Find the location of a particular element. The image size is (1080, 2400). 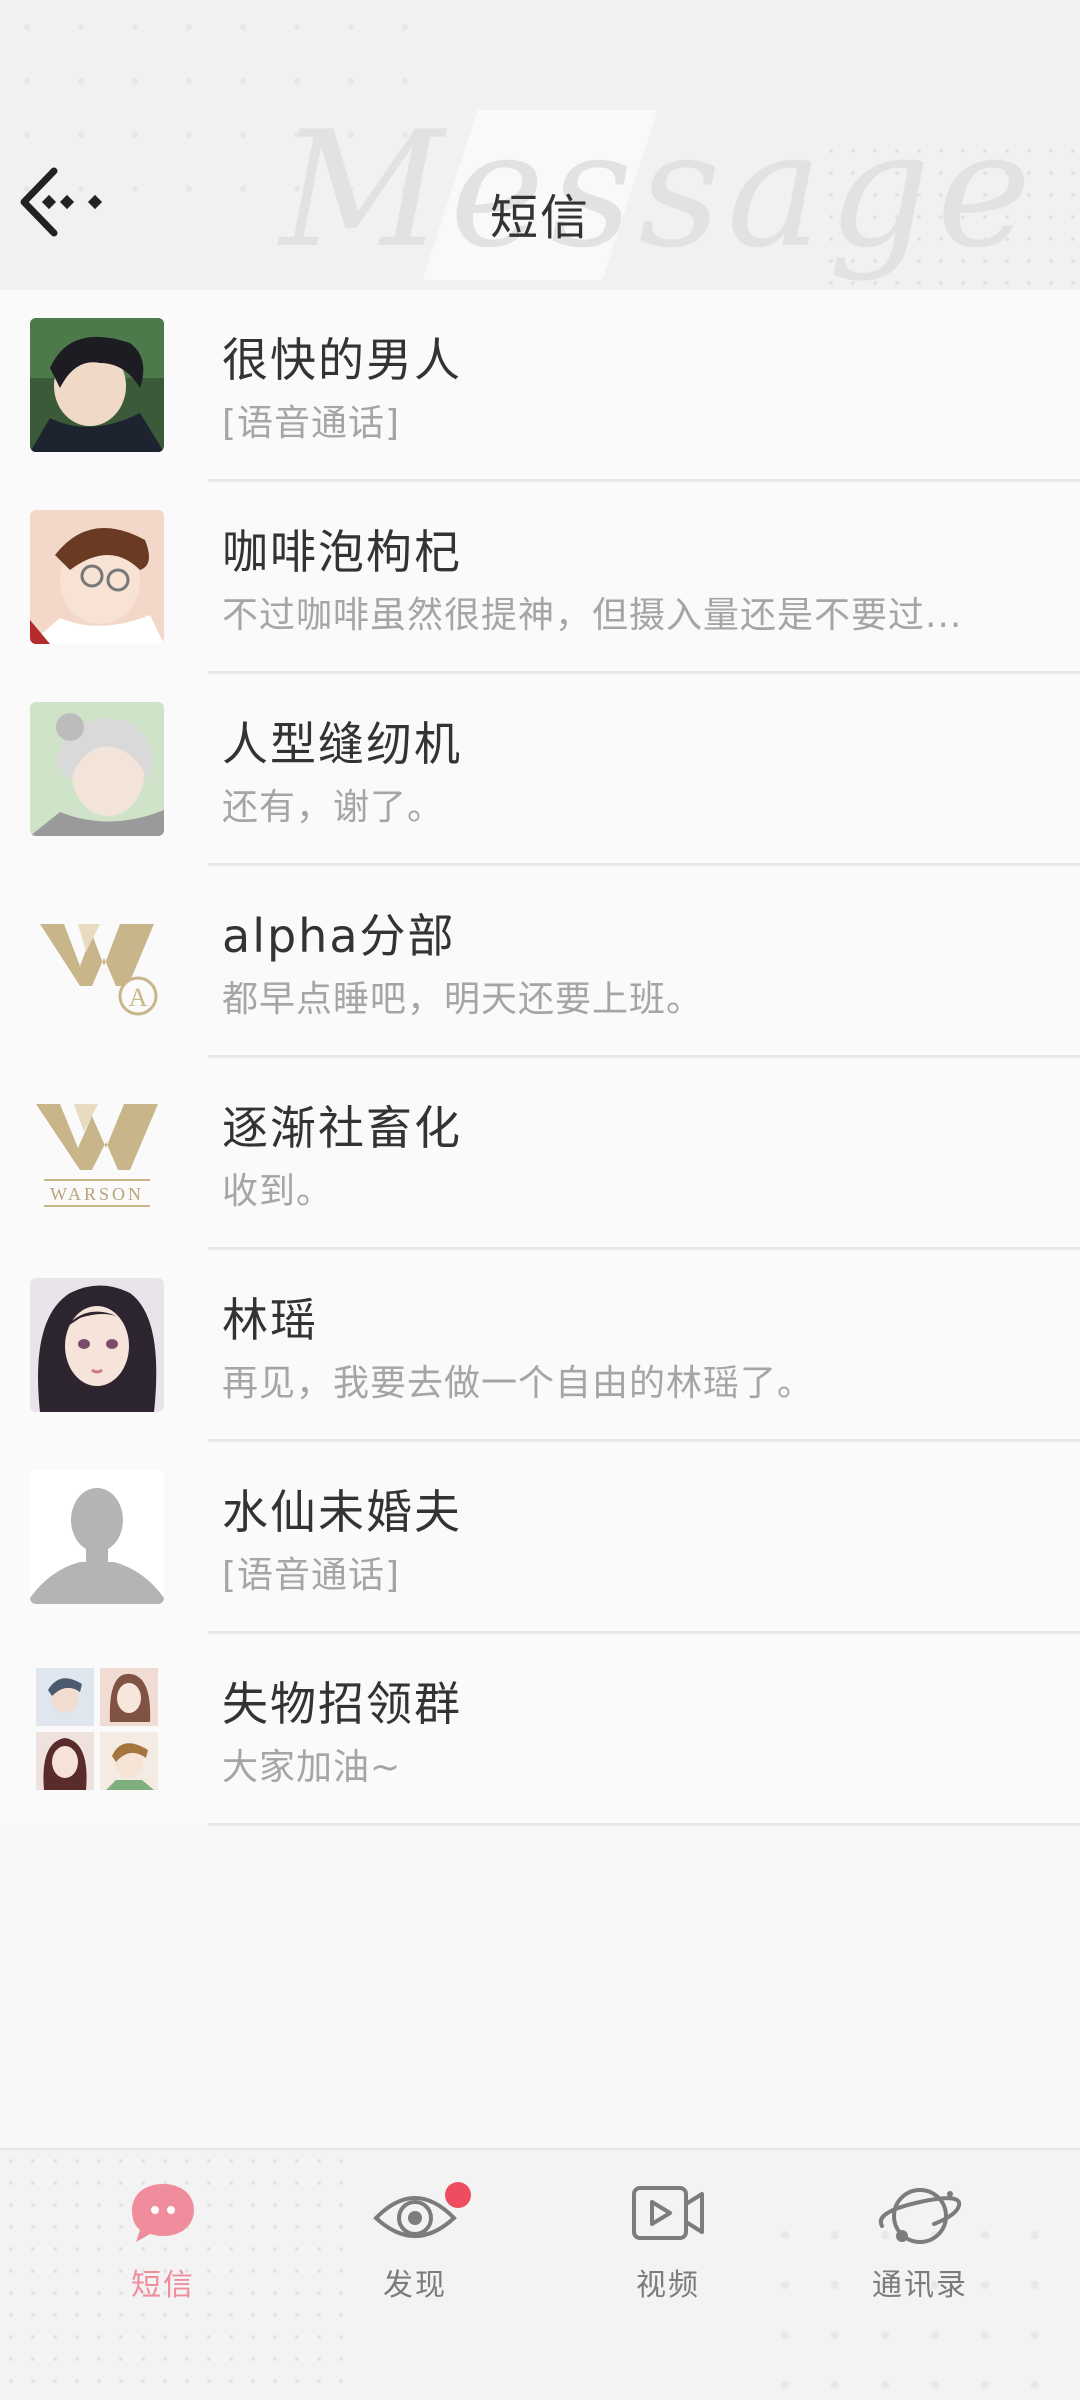

conversation-row: A alpha分部 都早点睡吧，明天还要上班。 is located at coordinates (540, 962).